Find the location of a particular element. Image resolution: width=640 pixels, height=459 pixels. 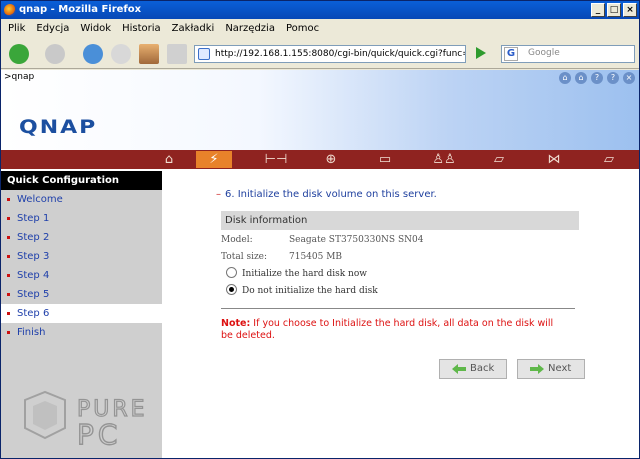

menu-pomoc: Pomoc is located at coordinates (302, 29).